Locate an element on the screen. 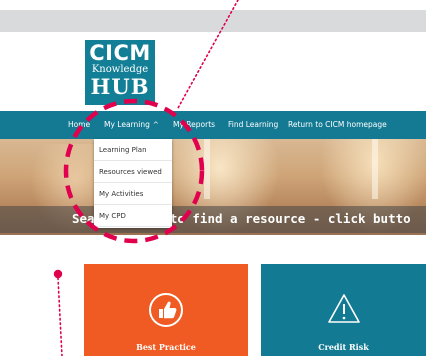 This screenshot has height=356, width=426. tile-best-practice: Best Practice is located at coordinates (166, 310).